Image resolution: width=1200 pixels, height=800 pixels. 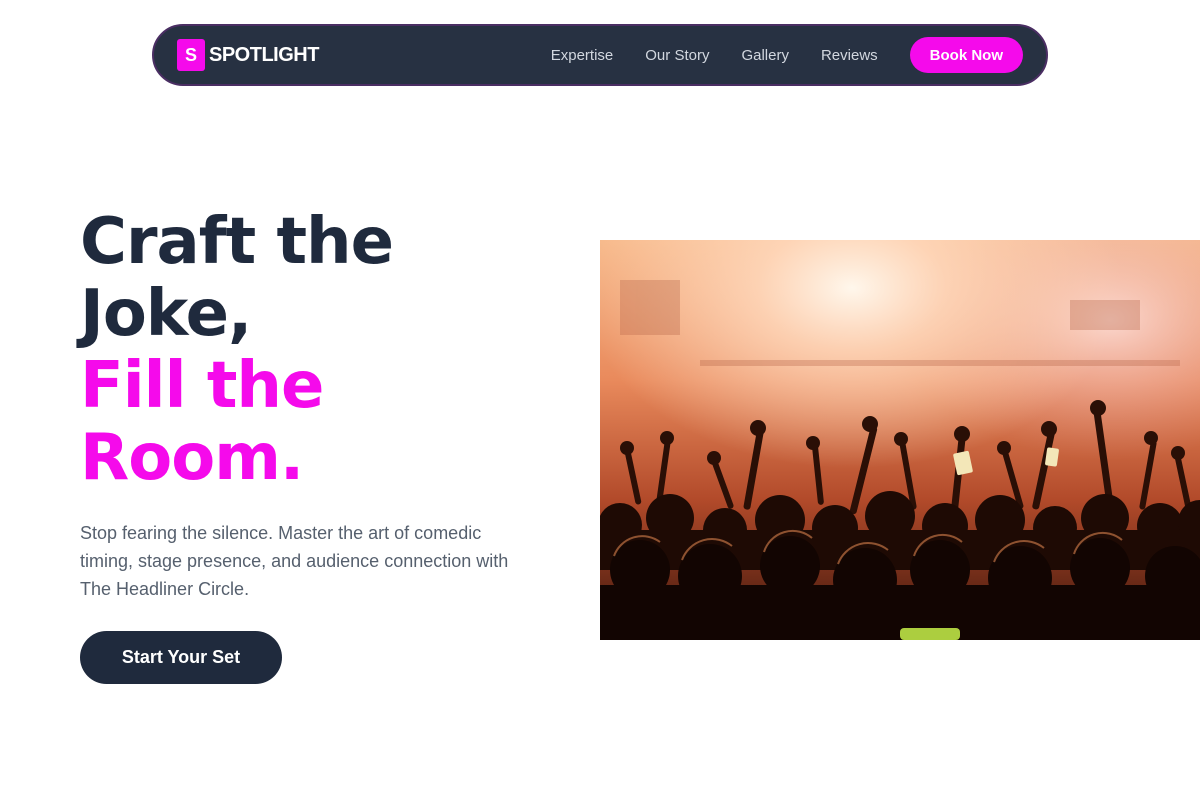 What do you see at coordinates (714, 55) in the screenshot?
I see `nav-links: Expertise Our Story Gallery Reviews` at bounding box center [714, 55].